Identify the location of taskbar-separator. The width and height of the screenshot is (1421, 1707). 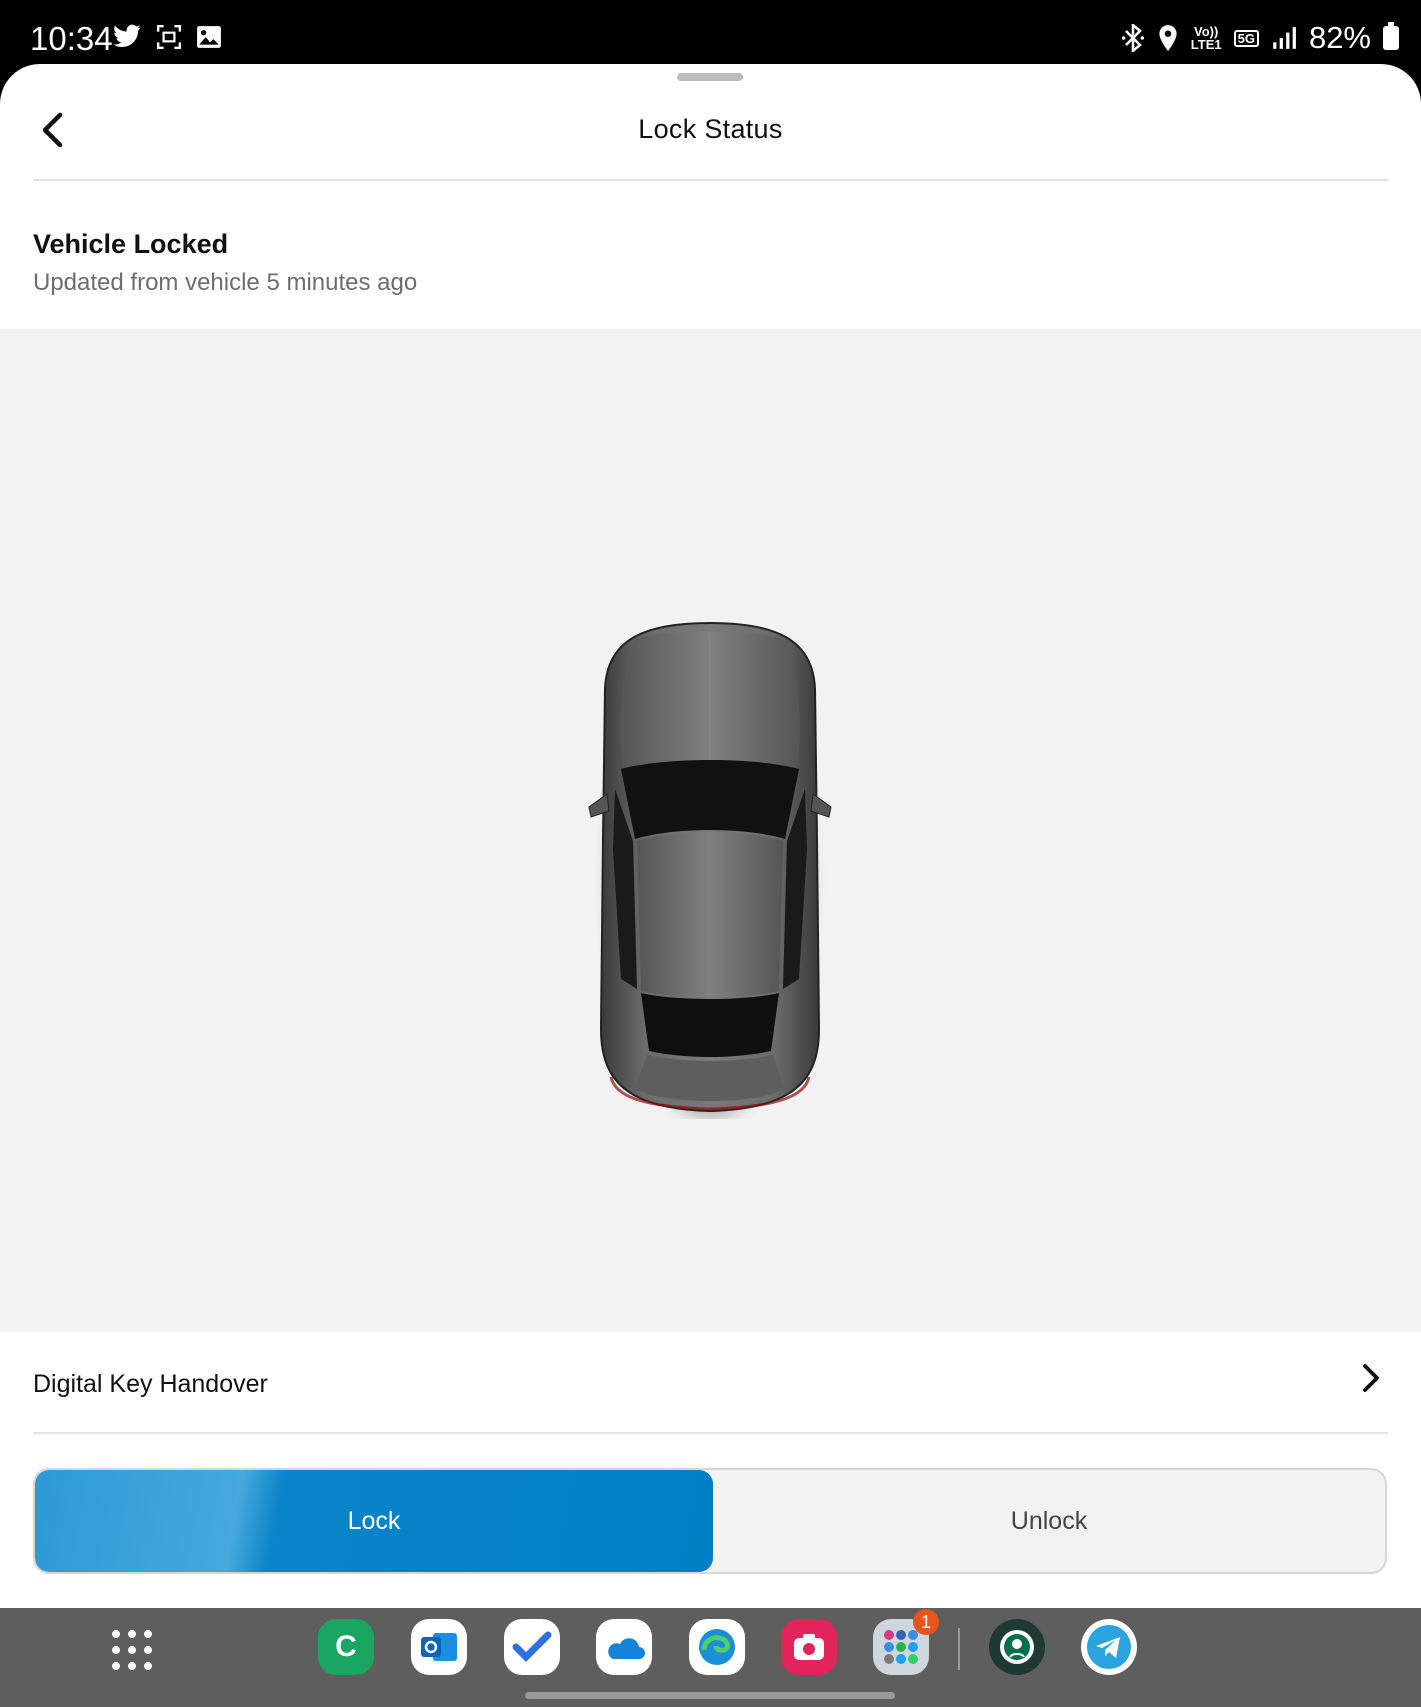
(959, 1649).